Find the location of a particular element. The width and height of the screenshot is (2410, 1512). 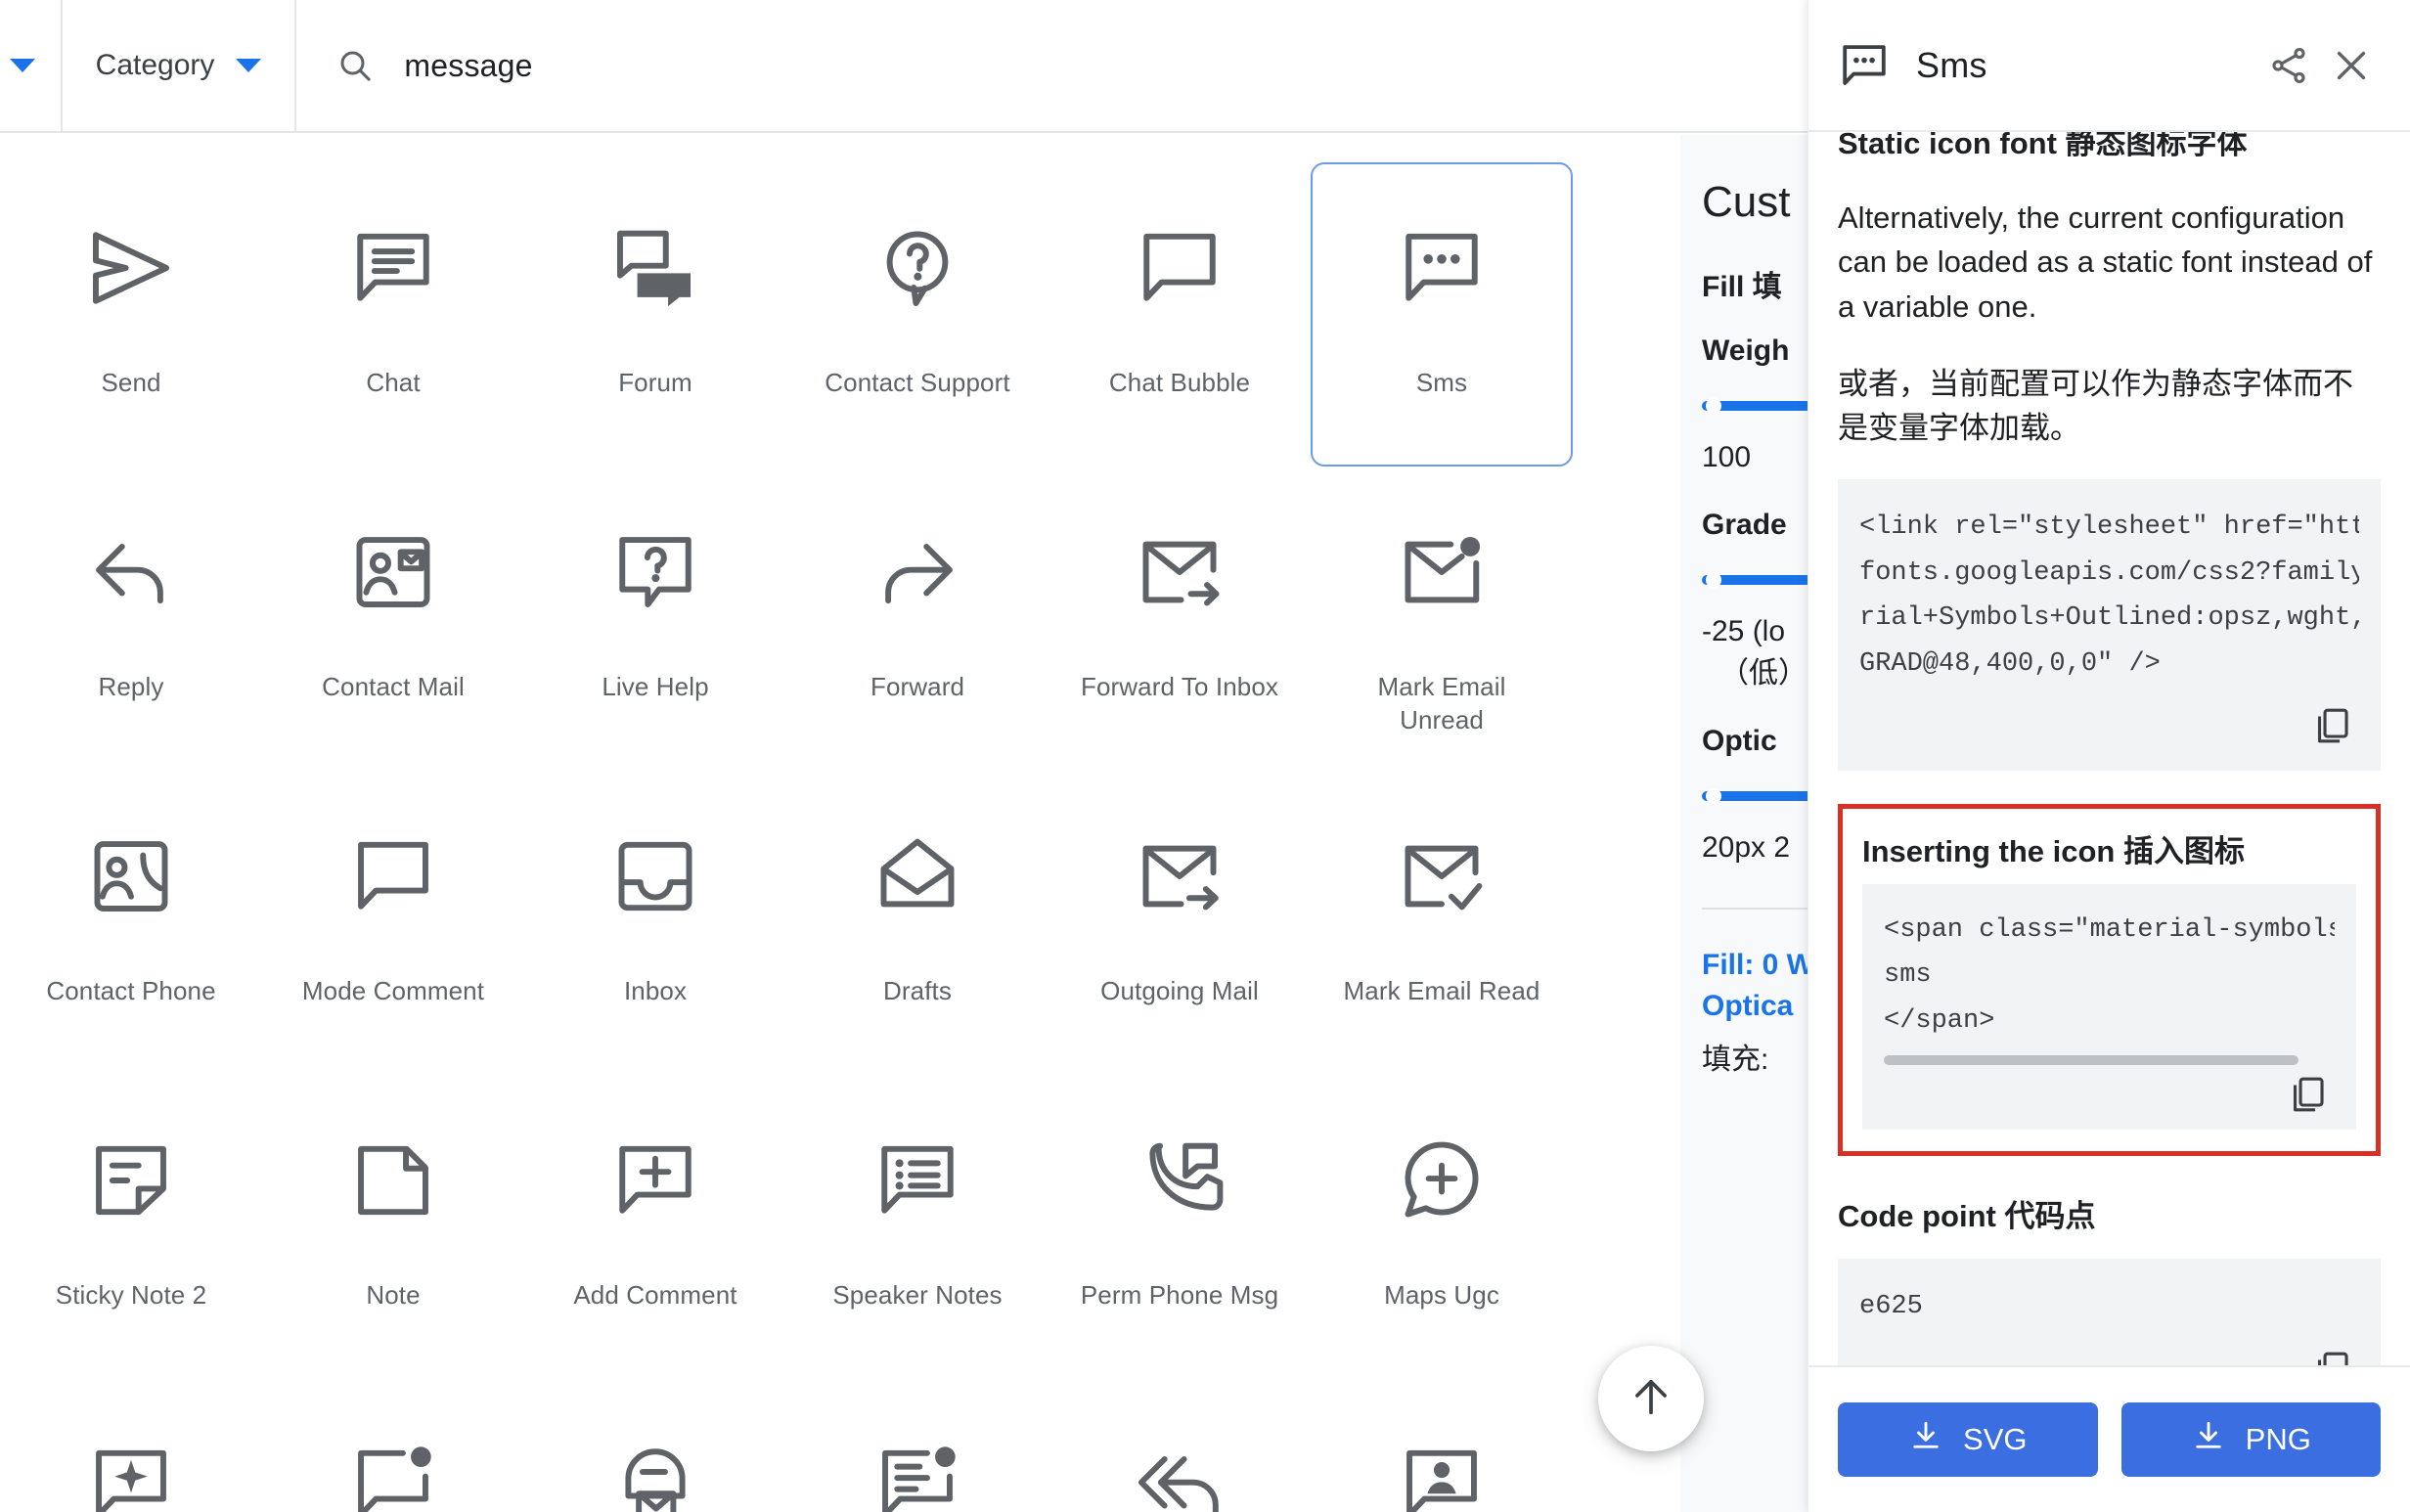

note-icon is located at coordinates (393, 1180).